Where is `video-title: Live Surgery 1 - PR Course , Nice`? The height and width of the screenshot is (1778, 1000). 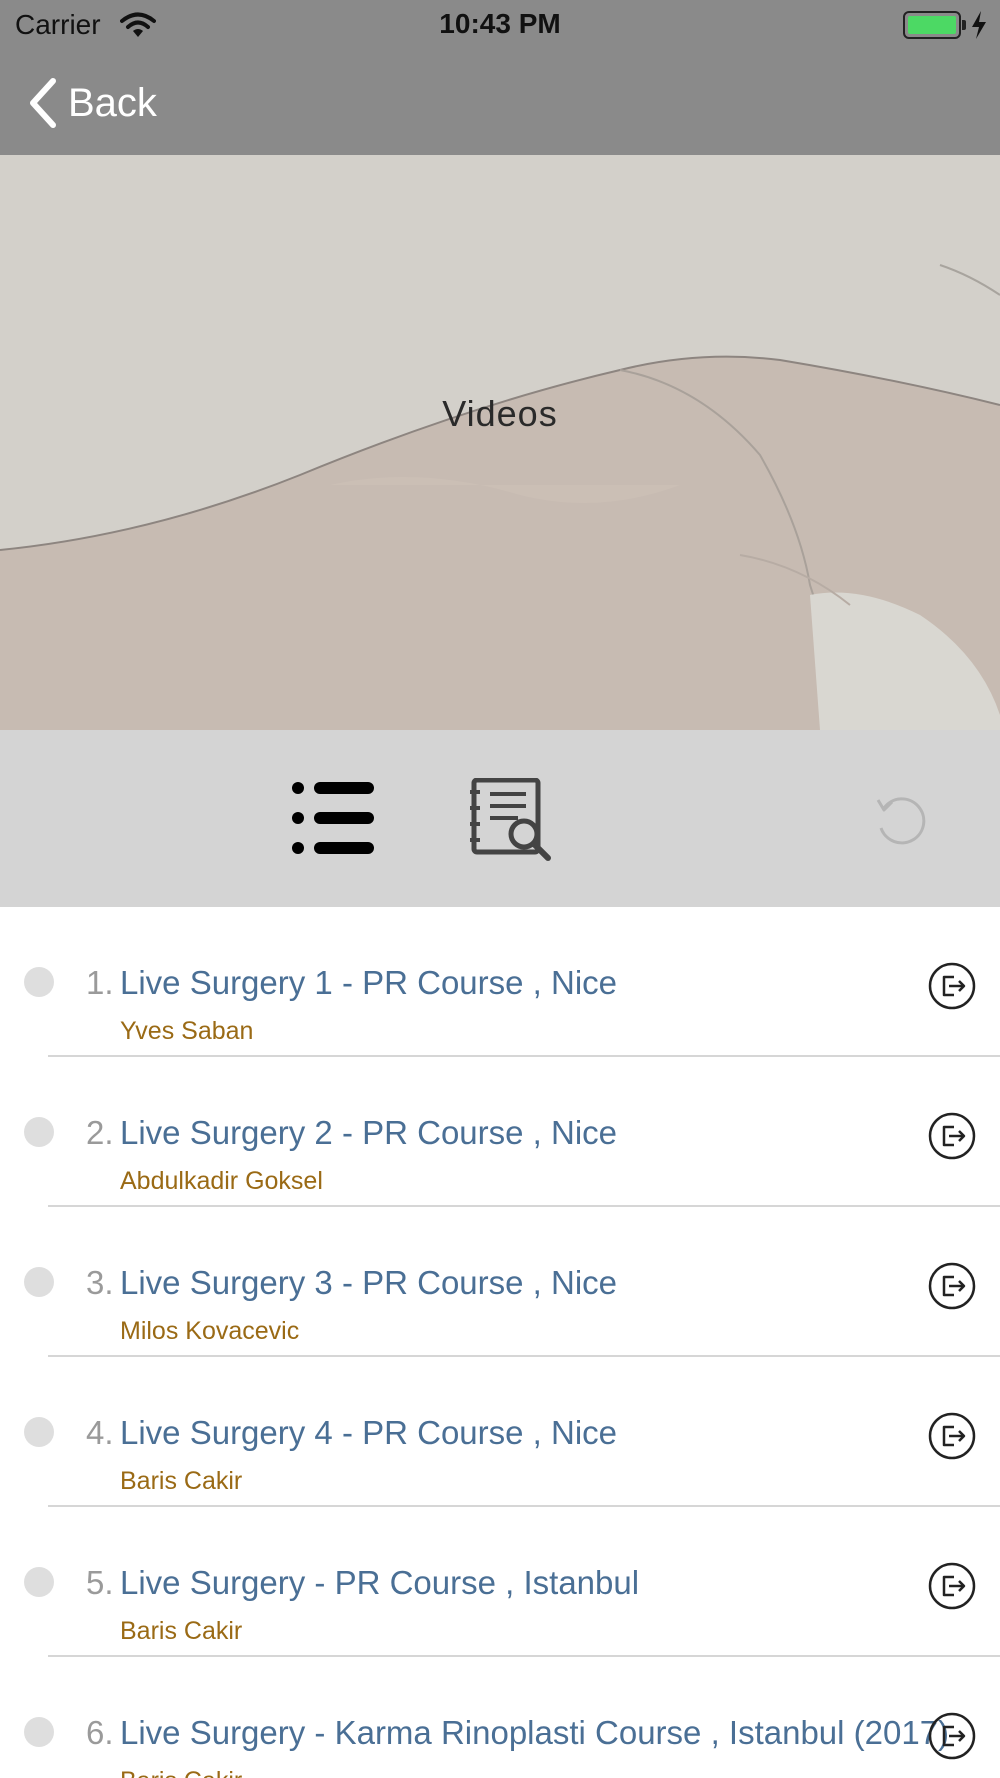
video-title: Live Surgery 1 - PR Course , Nice is located at coordinates (368, 983).